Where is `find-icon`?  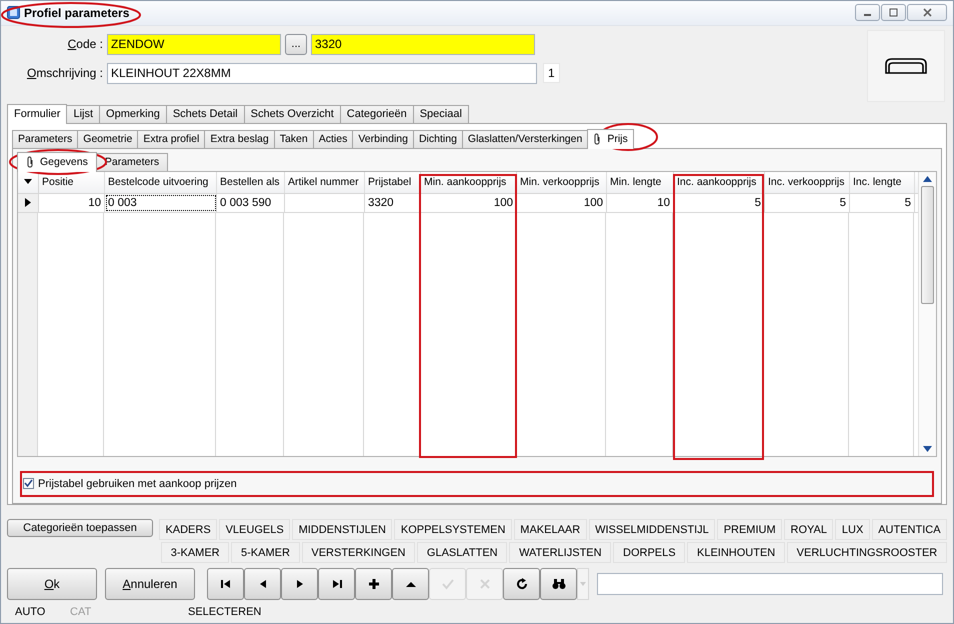 find-icon is located at coordinates (559, 584).